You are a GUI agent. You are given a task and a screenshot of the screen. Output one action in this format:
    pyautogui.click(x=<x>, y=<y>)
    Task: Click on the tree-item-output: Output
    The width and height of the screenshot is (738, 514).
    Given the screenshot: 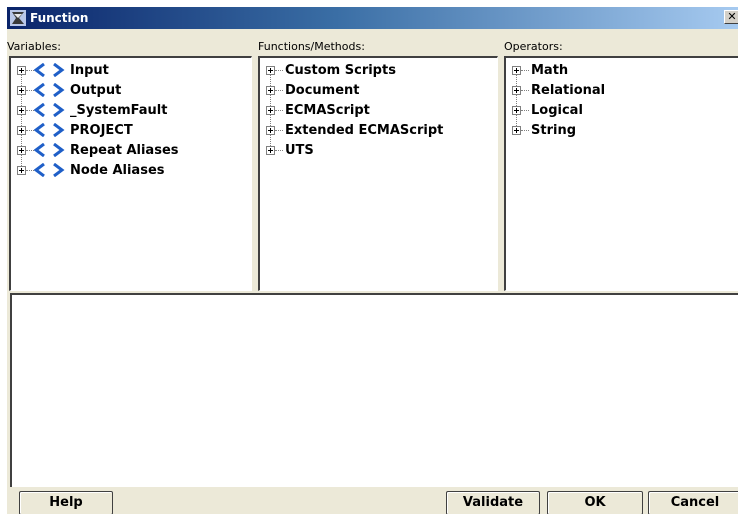 What is the action you would take?
    pyautogui.click(x=134, y=90)
    